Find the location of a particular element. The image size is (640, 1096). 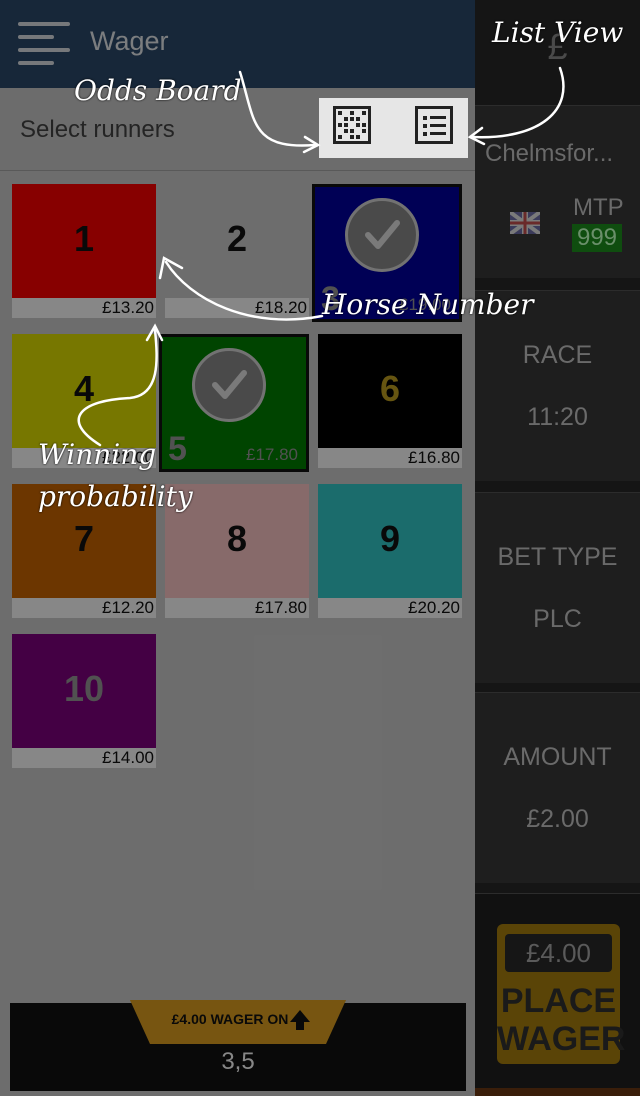

list-view-annotation: List View is located at coordinates (558, 32).